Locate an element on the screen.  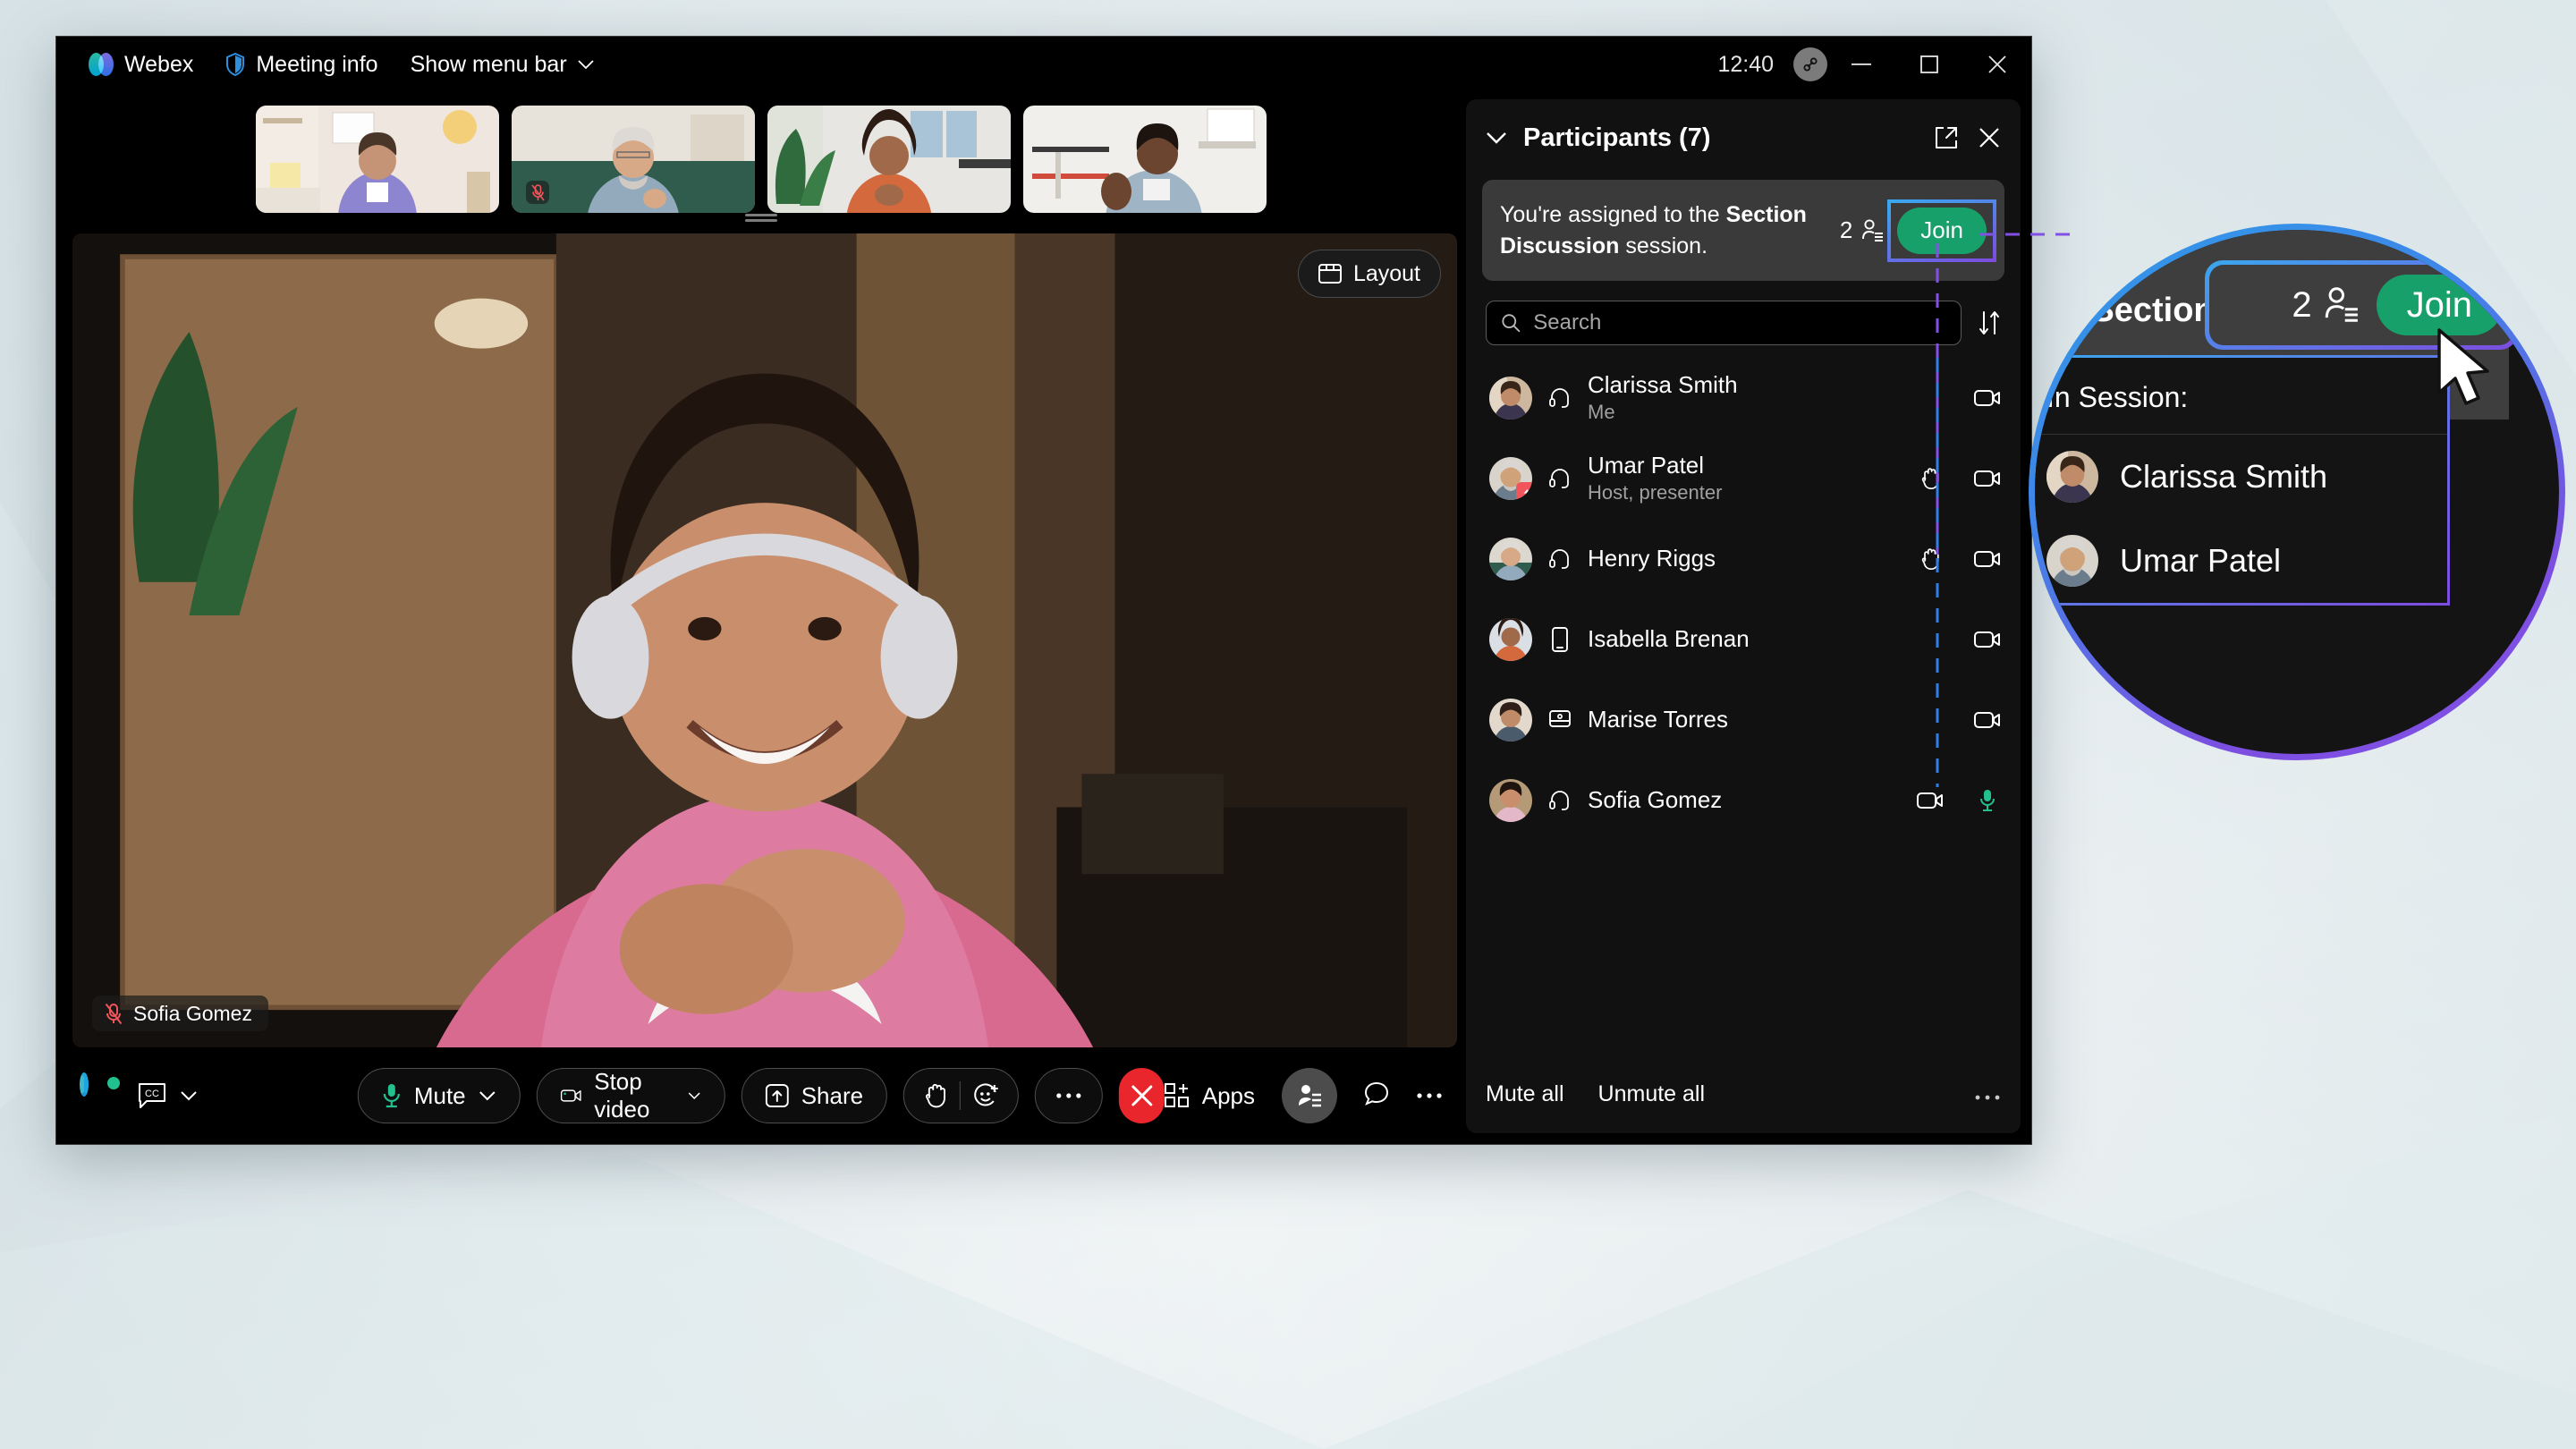
window-controls-group: 12:40 is located at coordinates (1874, 64).